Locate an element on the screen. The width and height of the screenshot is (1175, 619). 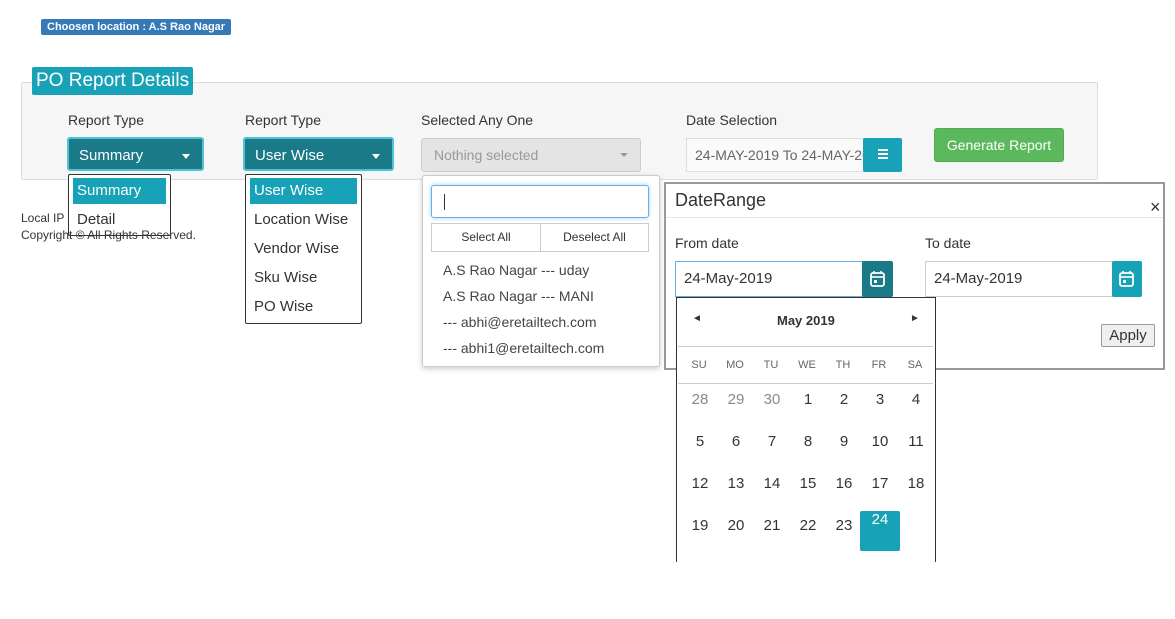
weekday-header: TH is located at coordinates (843, 365).